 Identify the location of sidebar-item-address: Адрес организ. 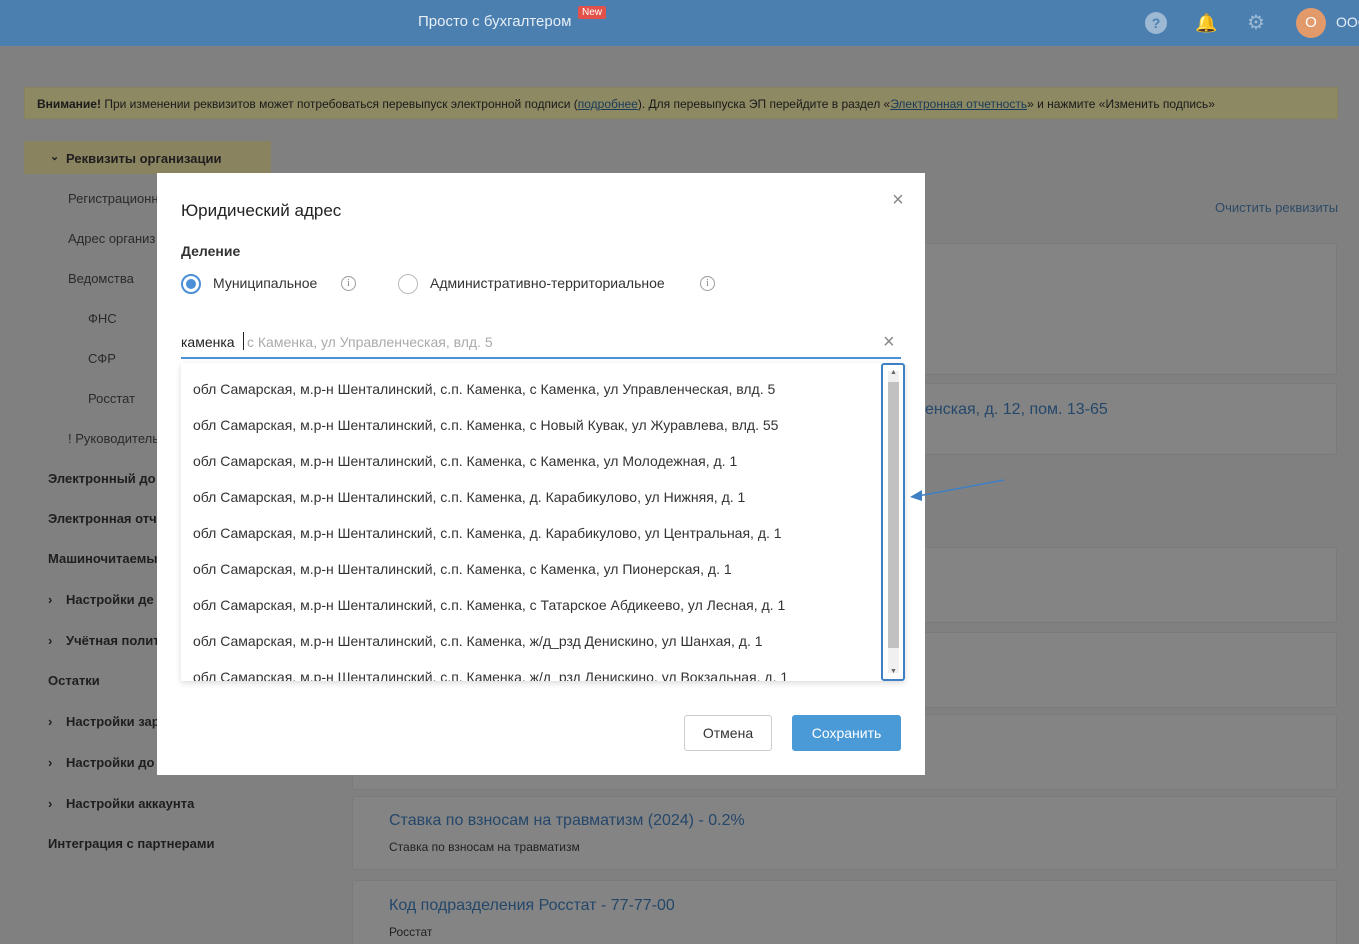
(111, 238).